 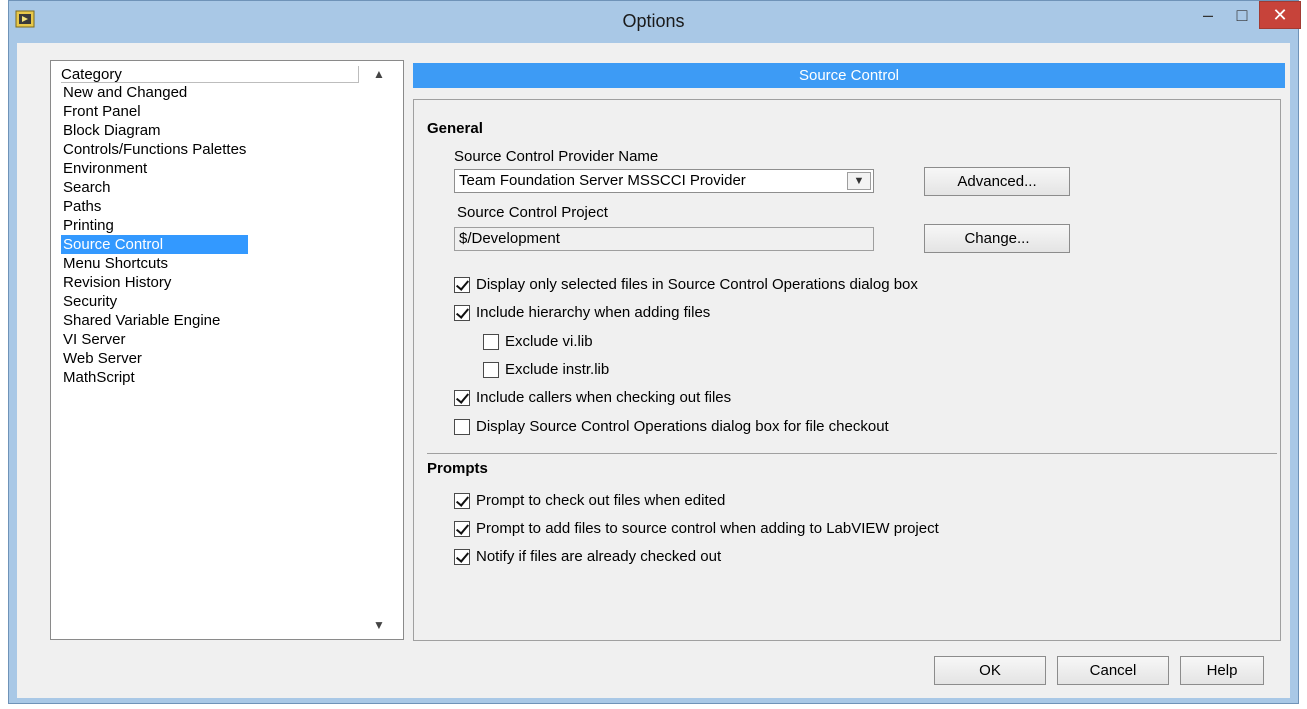 I want to click on category-item-security: Security, so click(x=154, y=301).